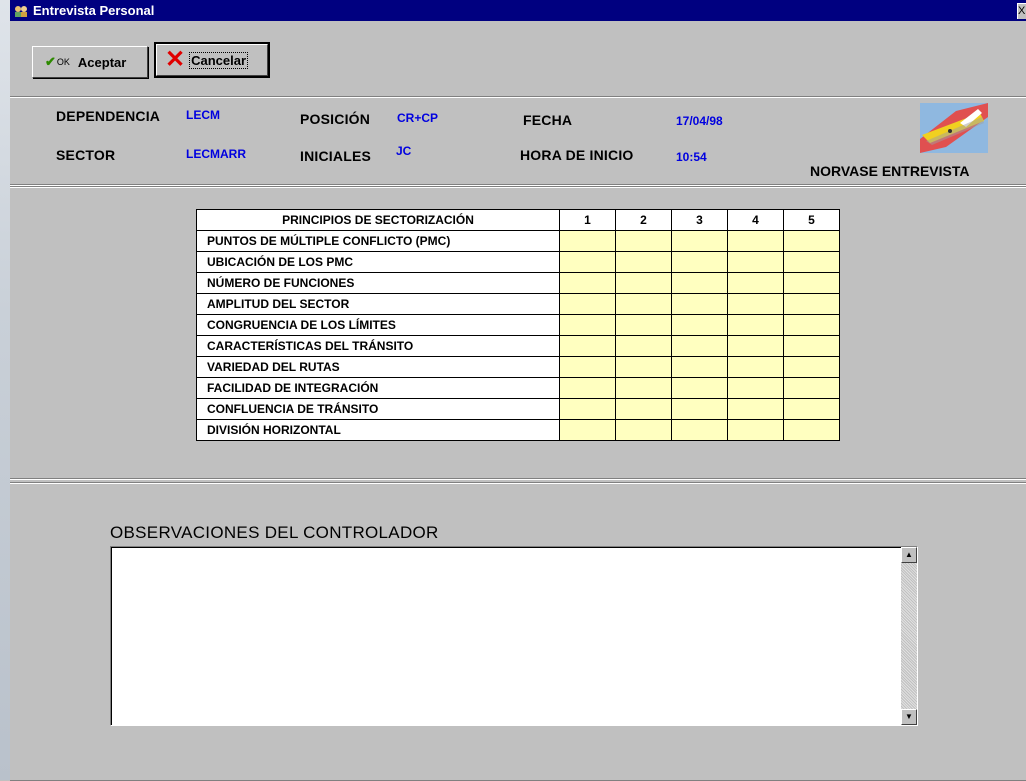 This screenshot has height=781, width=1026. I want to click on window-title: Entrevista Personal, so click(94, 10).